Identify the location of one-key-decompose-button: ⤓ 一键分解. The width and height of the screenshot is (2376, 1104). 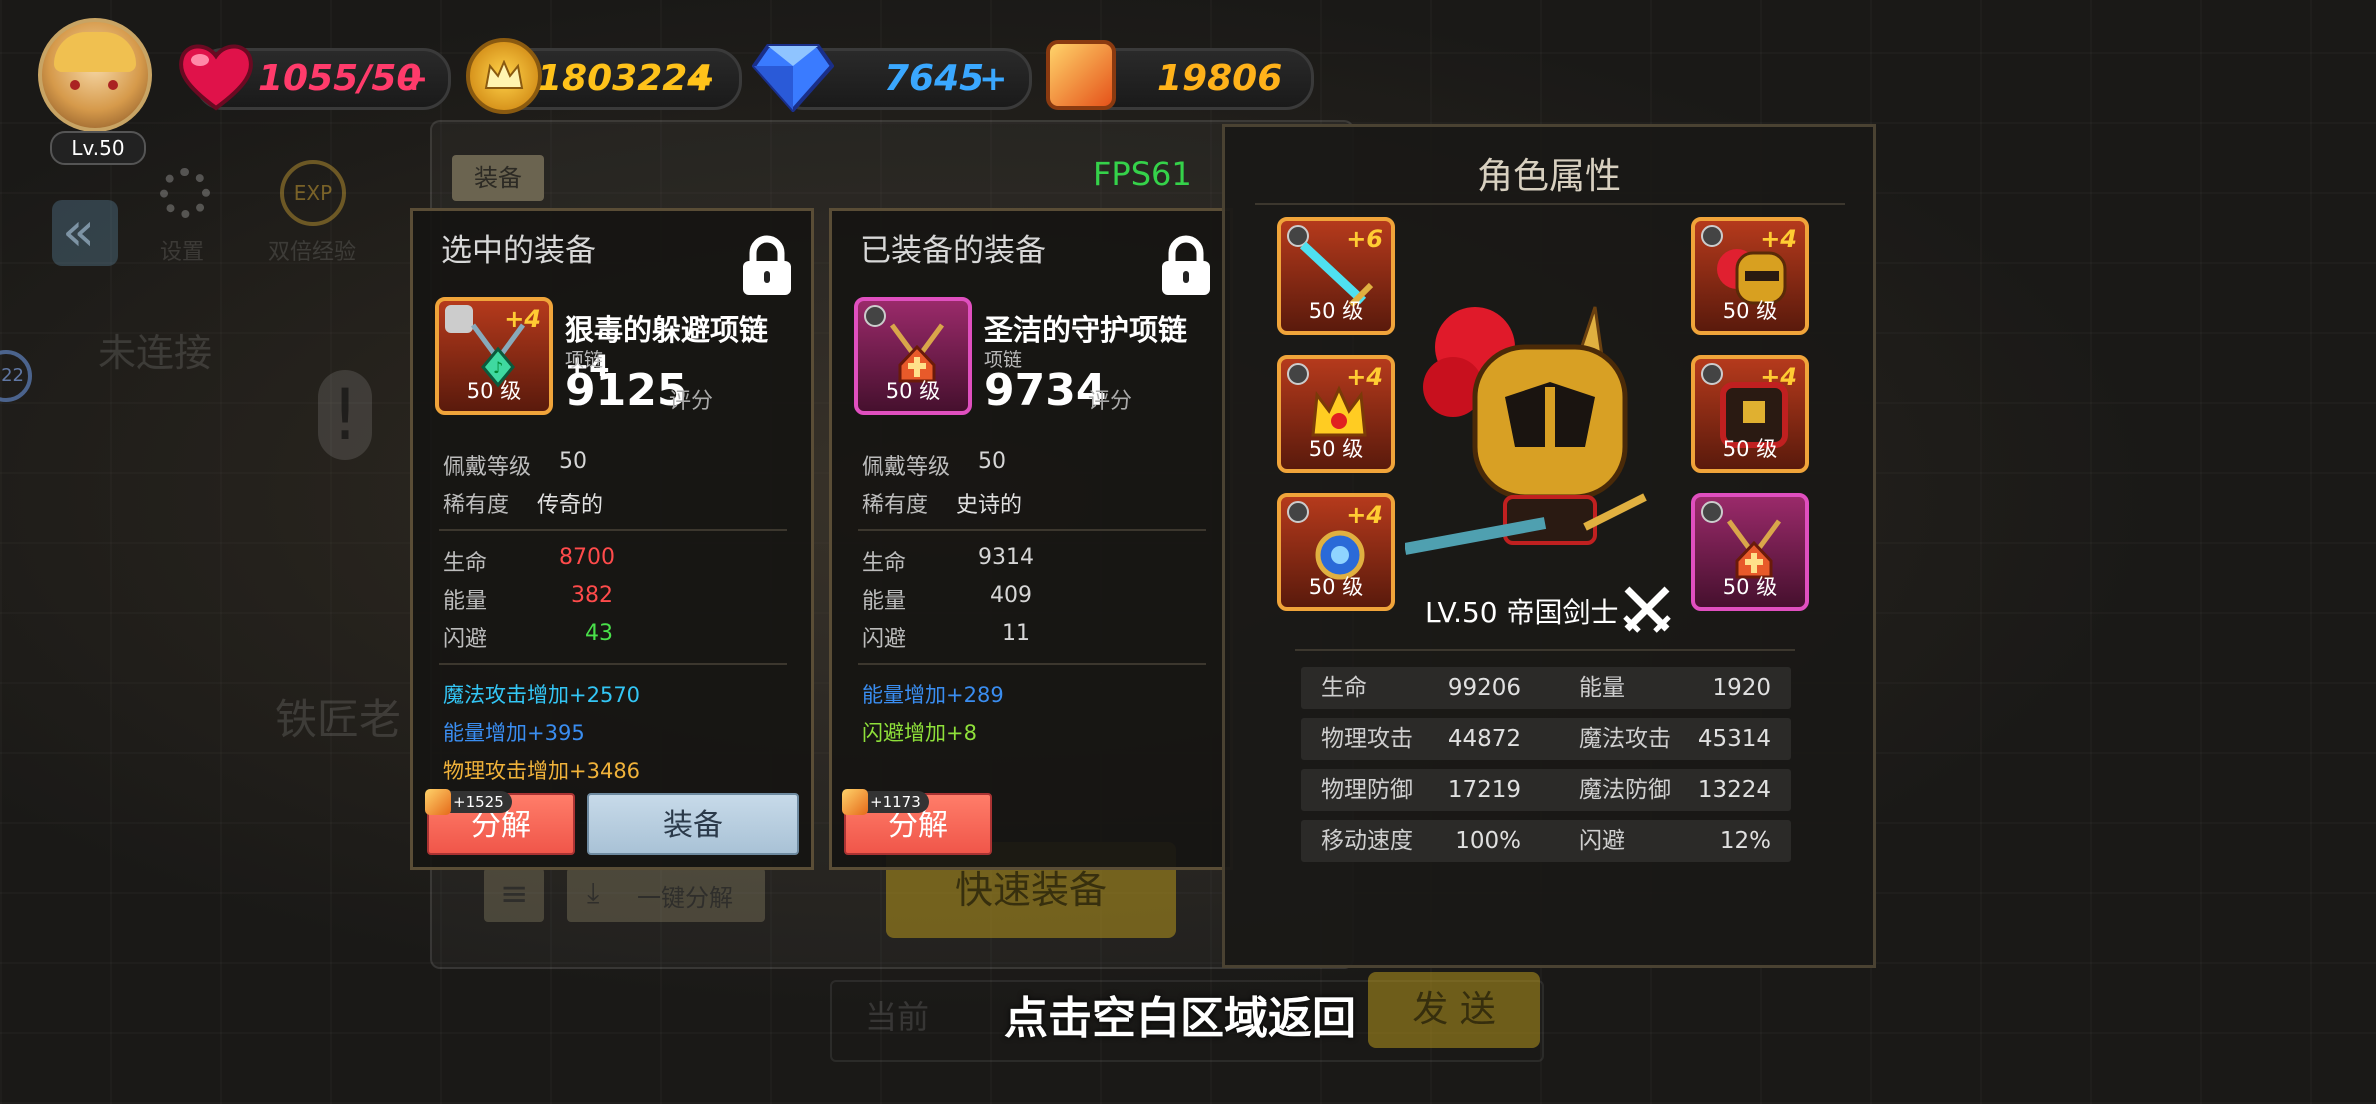
(666, 895).